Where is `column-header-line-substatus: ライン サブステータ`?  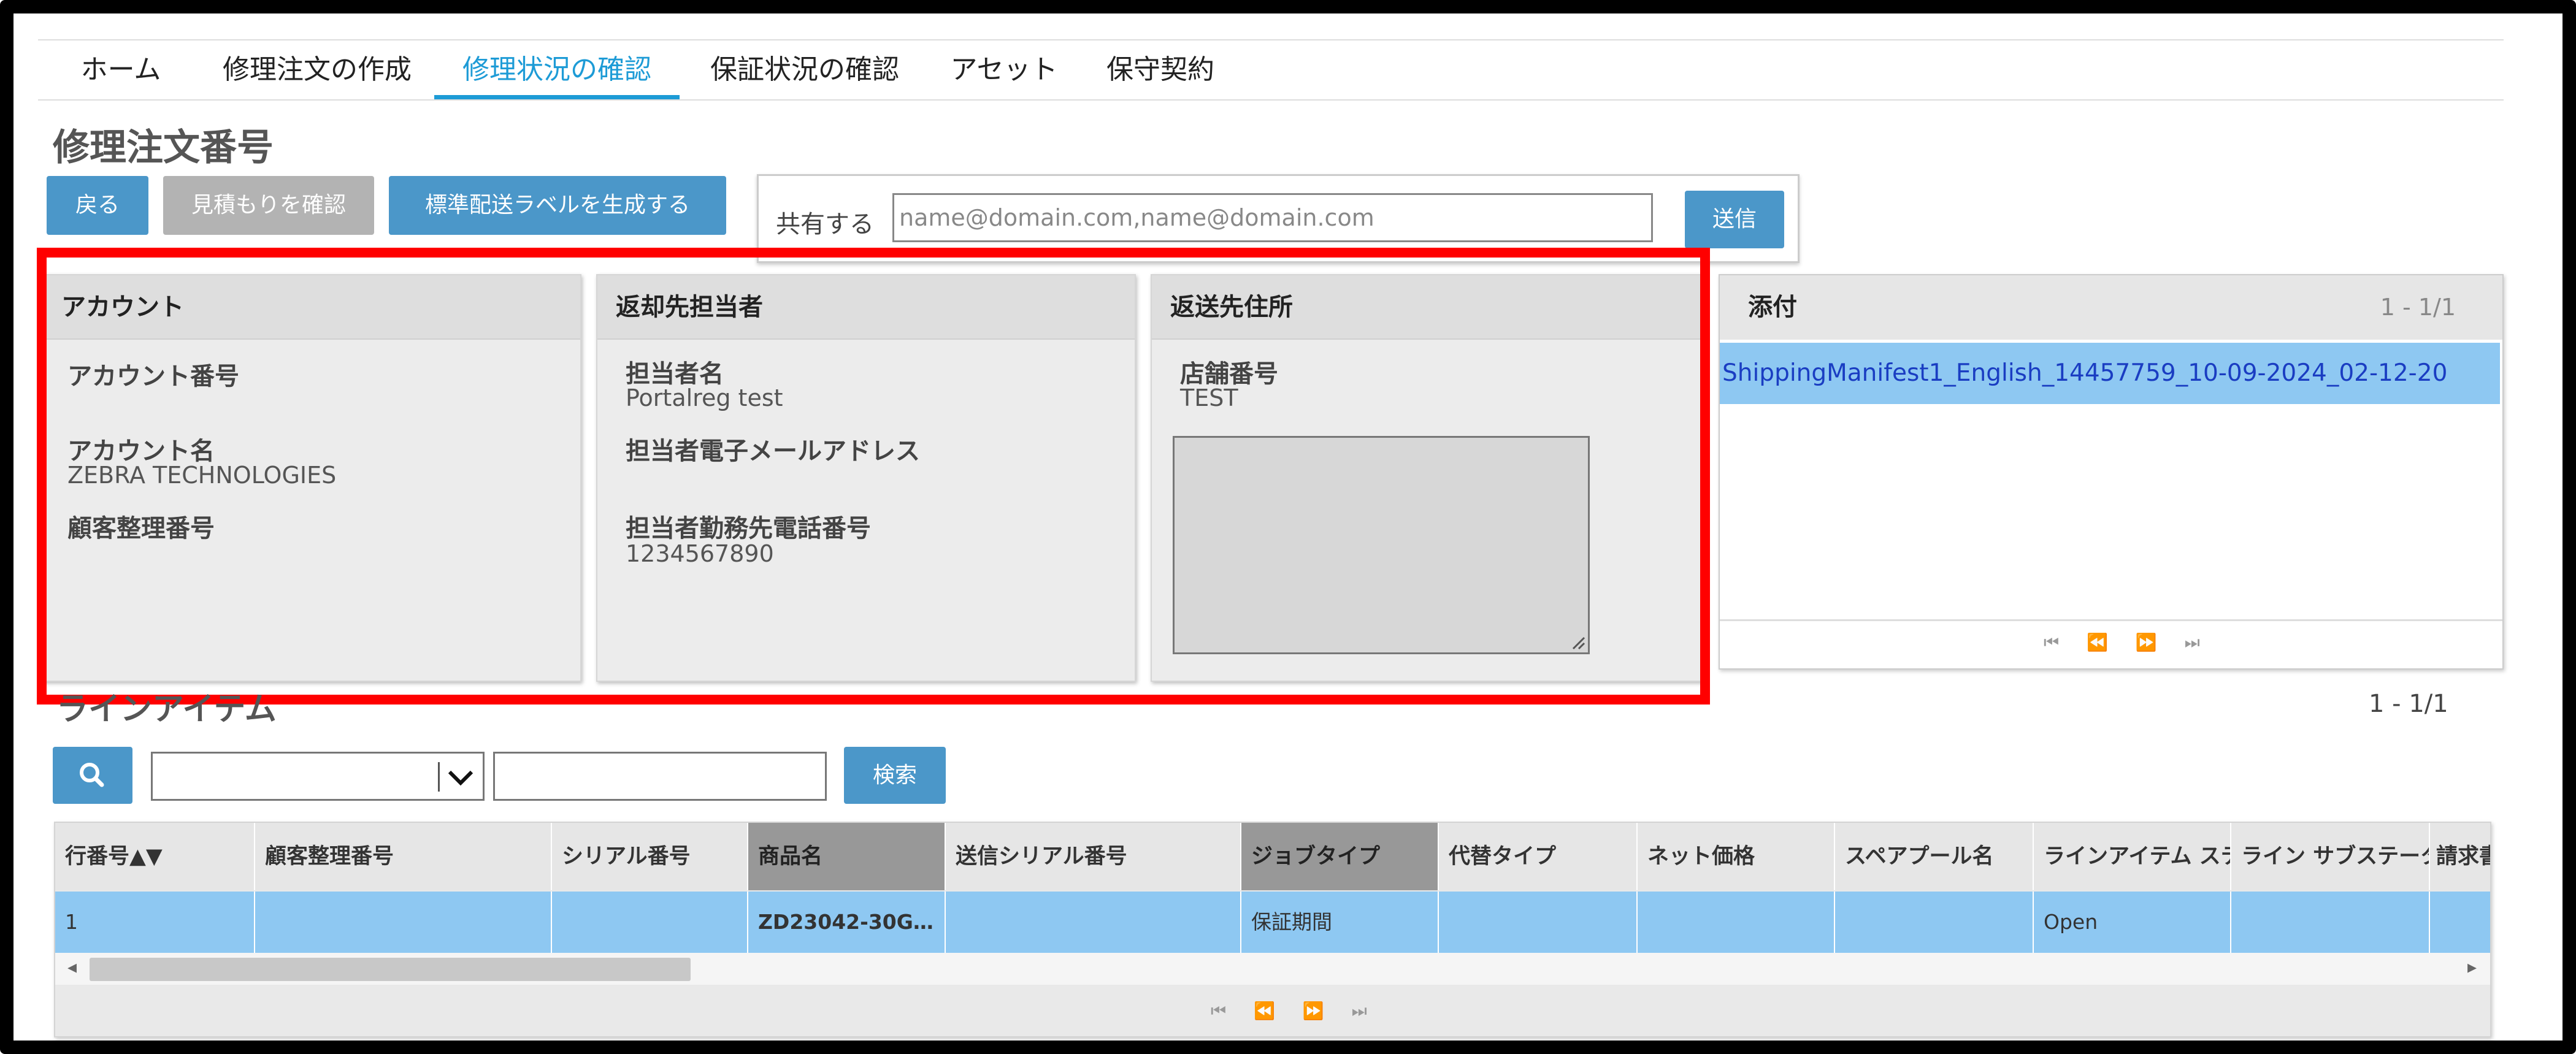
column-header-line-substatus: ライン サブステータ is located at coordinates (2330, 856).